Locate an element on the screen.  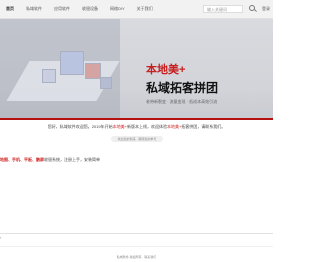
nav-item-private-software: 私域软件 is located at coordinates (34, 9).